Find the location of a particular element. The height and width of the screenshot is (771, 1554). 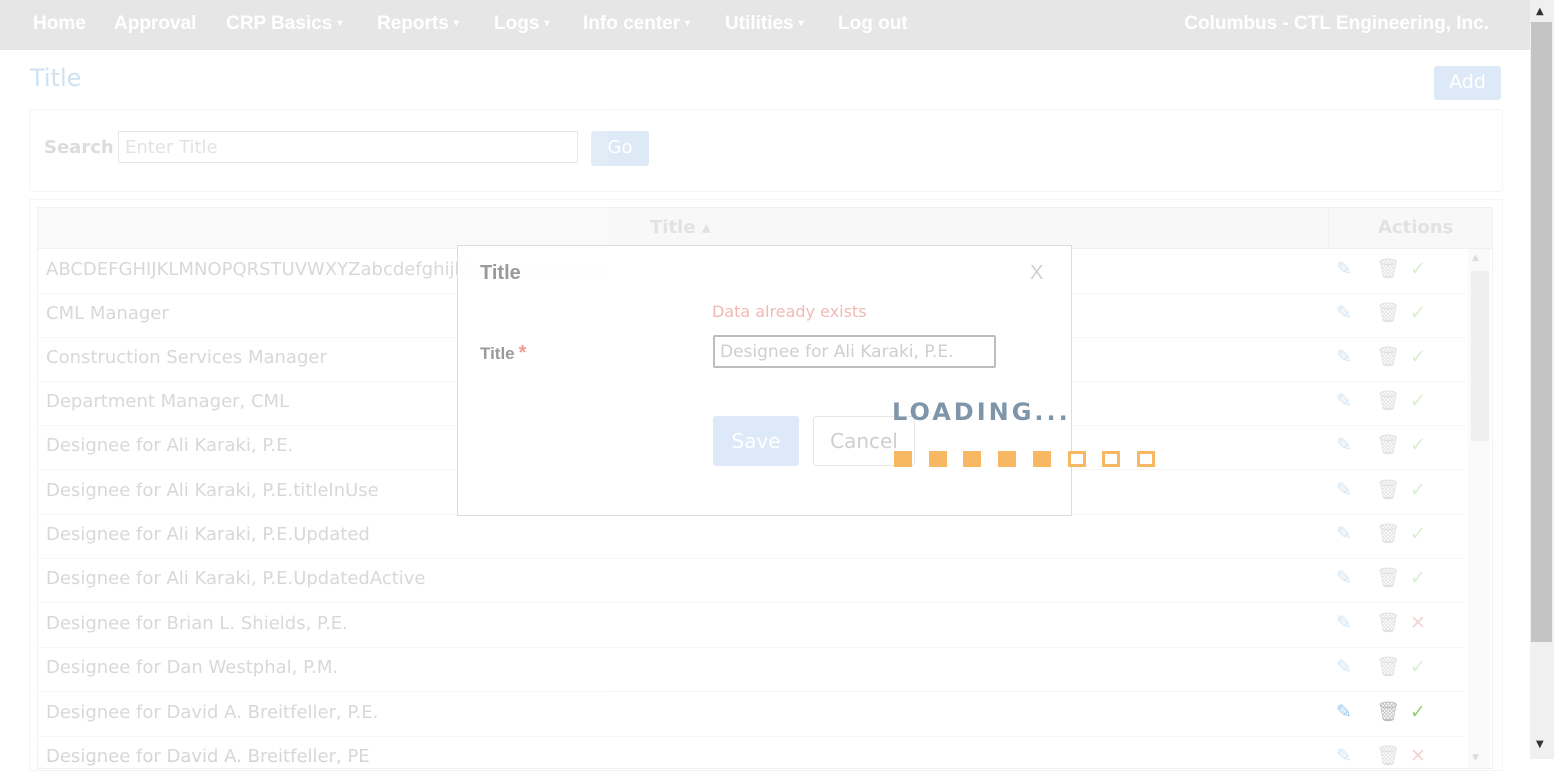

title-input is located at coordinates (854, 351).